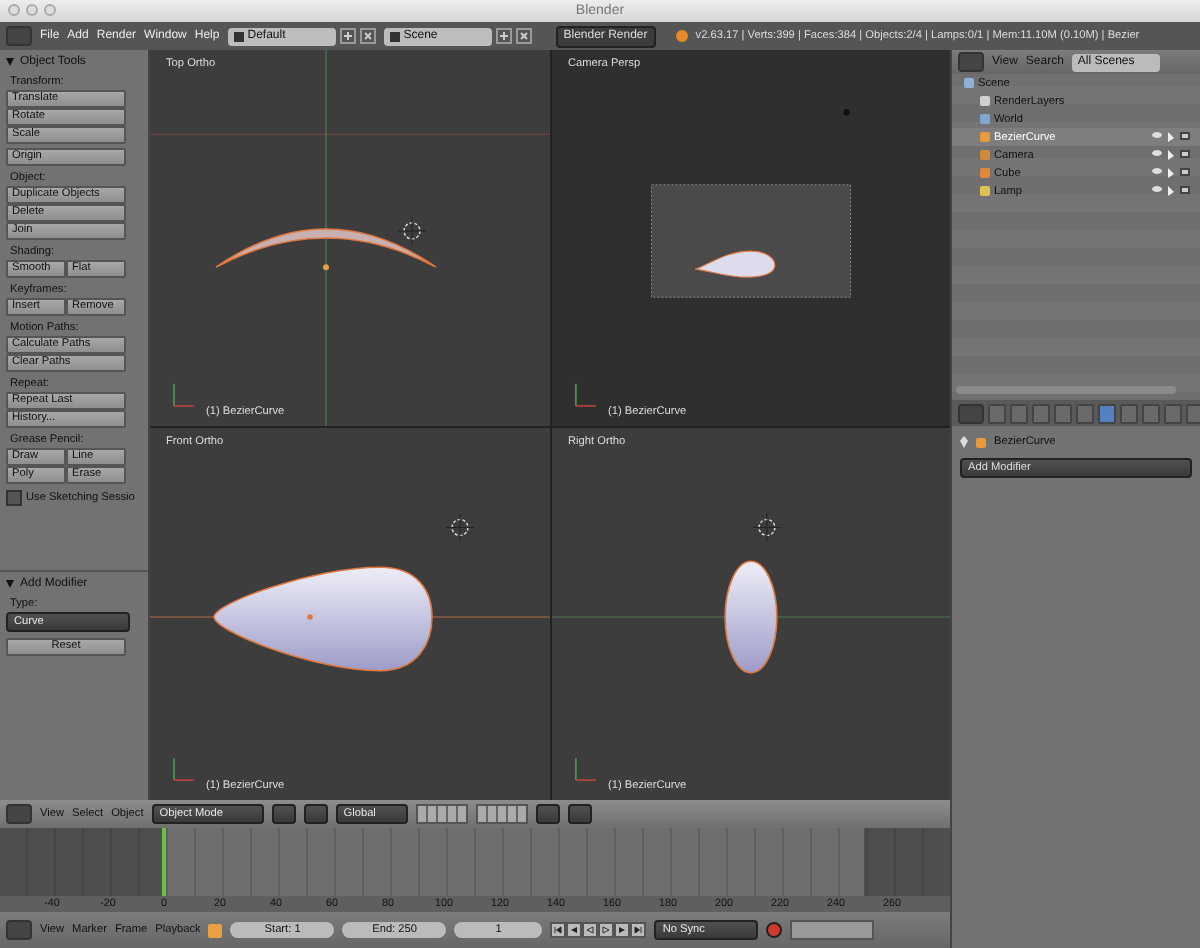  What do you see at coordinates (985, 191) in the screenshot?
I see `lamp-icon` at bounding box center [985, 191].